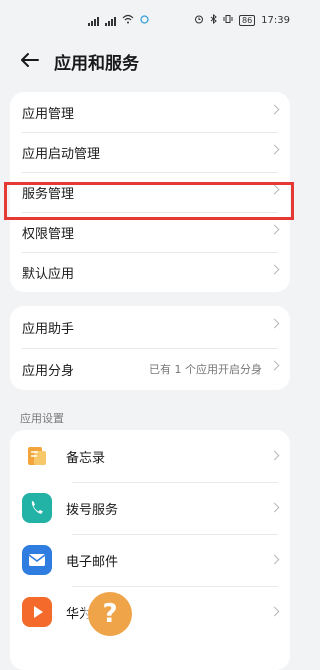 This screenshot has height=670, width=320. Describe the element at coordinates (144, 20) in the screenshot. I see `sync-icon` at that location.